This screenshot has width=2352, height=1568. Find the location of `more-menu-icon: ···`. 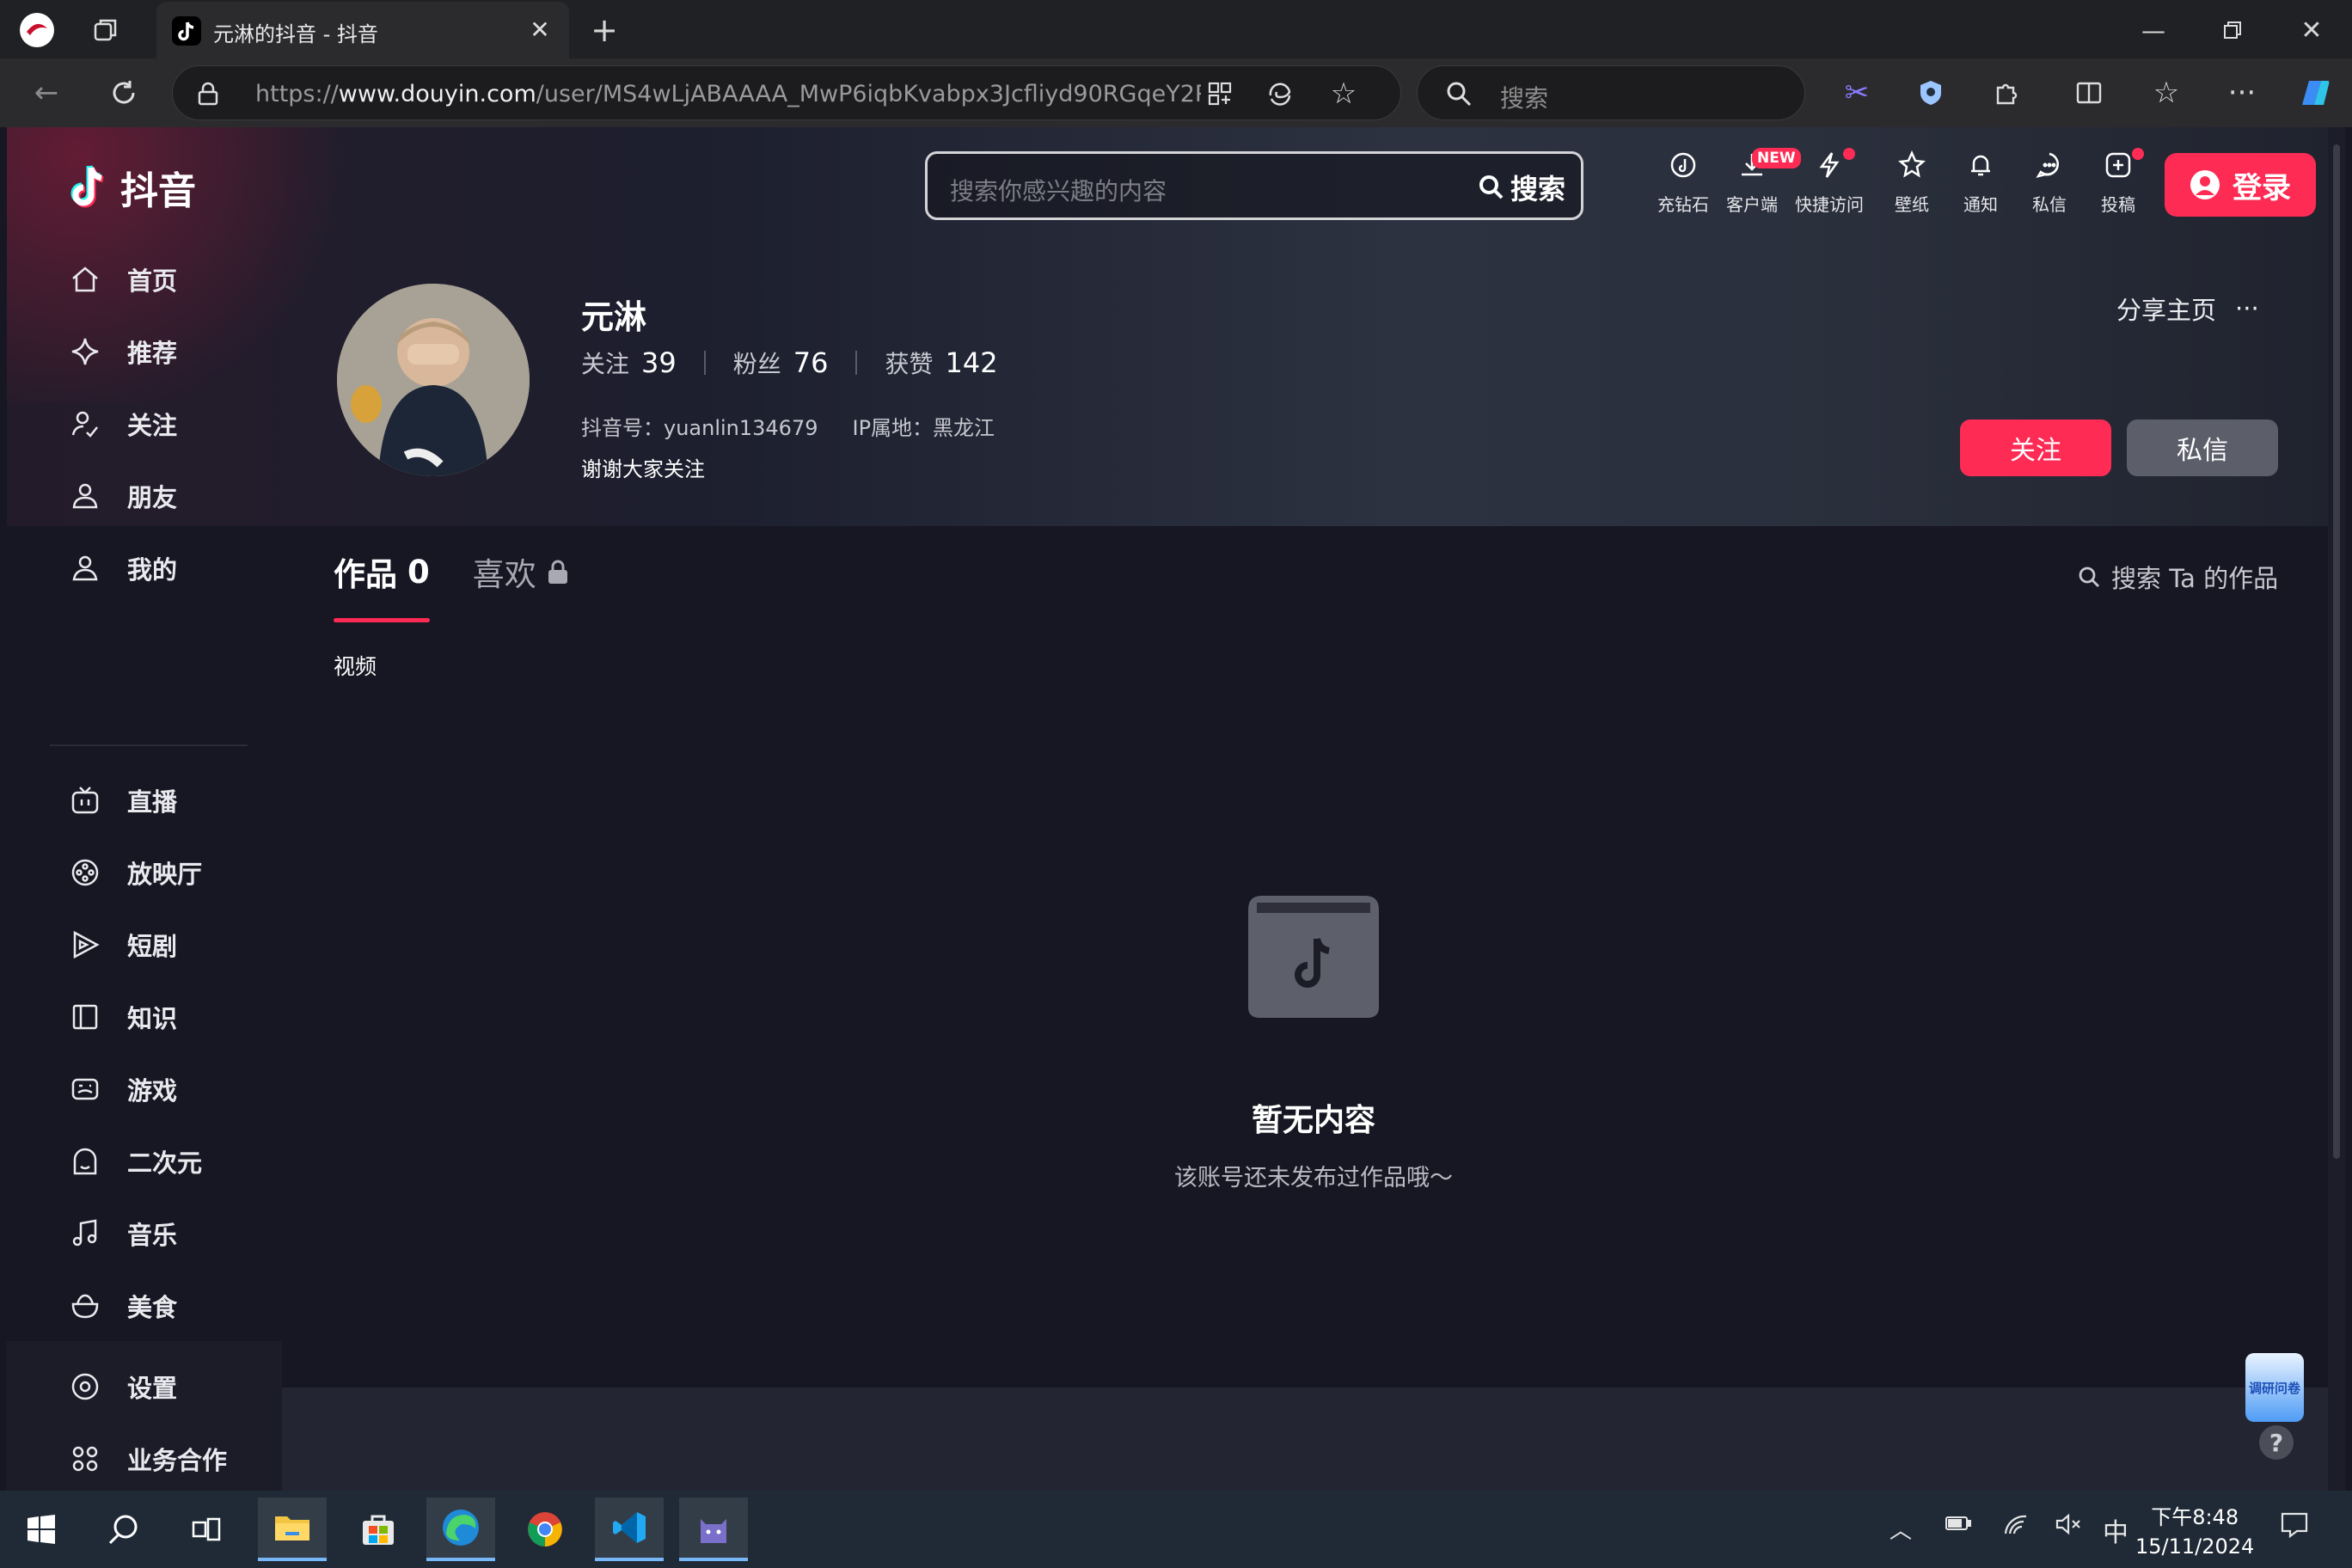

more-menu-icon: ··· is located at coordinates (2242, 92).